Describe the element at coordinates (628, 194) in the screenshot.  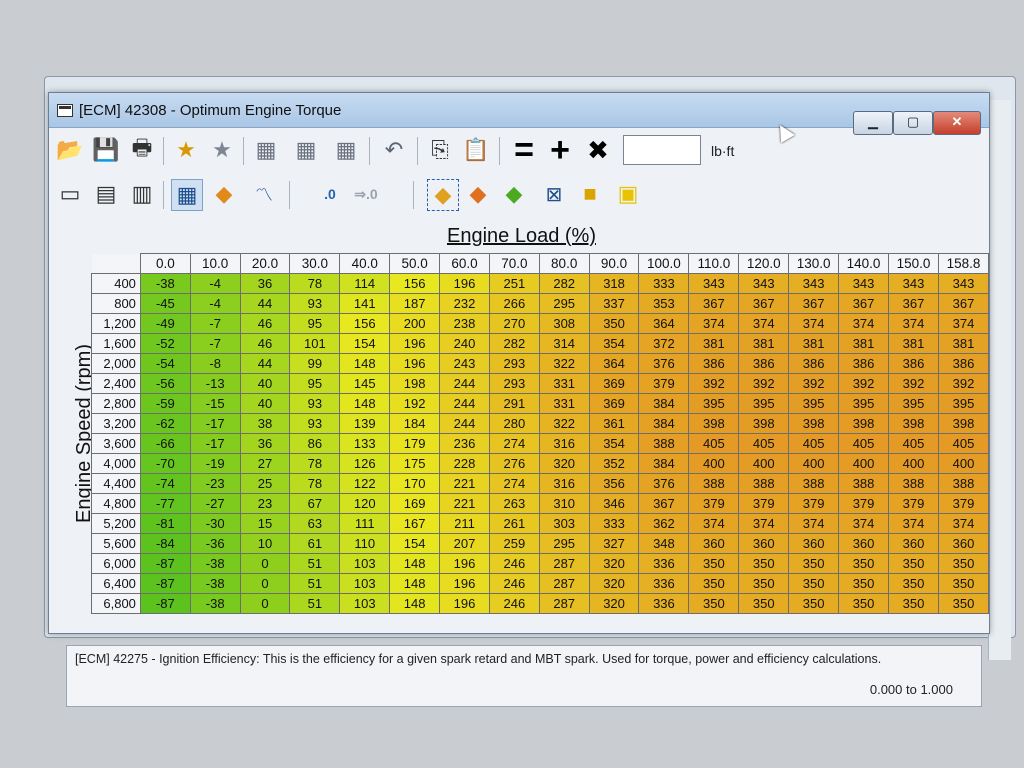
I see `fill-outline-icon: ▣` at that location.